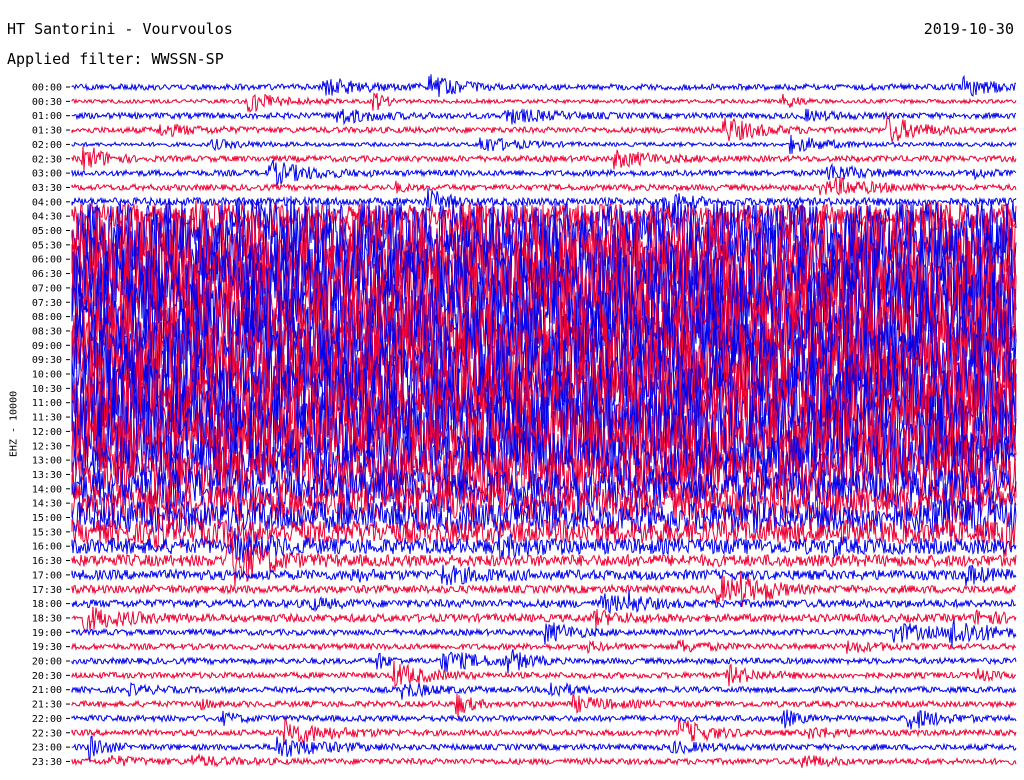 The height and width of the screenshot is (780, 1024). What do you see at coordinates (47, 561) in the screenshot?
I see `time-tick-label: 16:30` at bounding box center [47, 561].